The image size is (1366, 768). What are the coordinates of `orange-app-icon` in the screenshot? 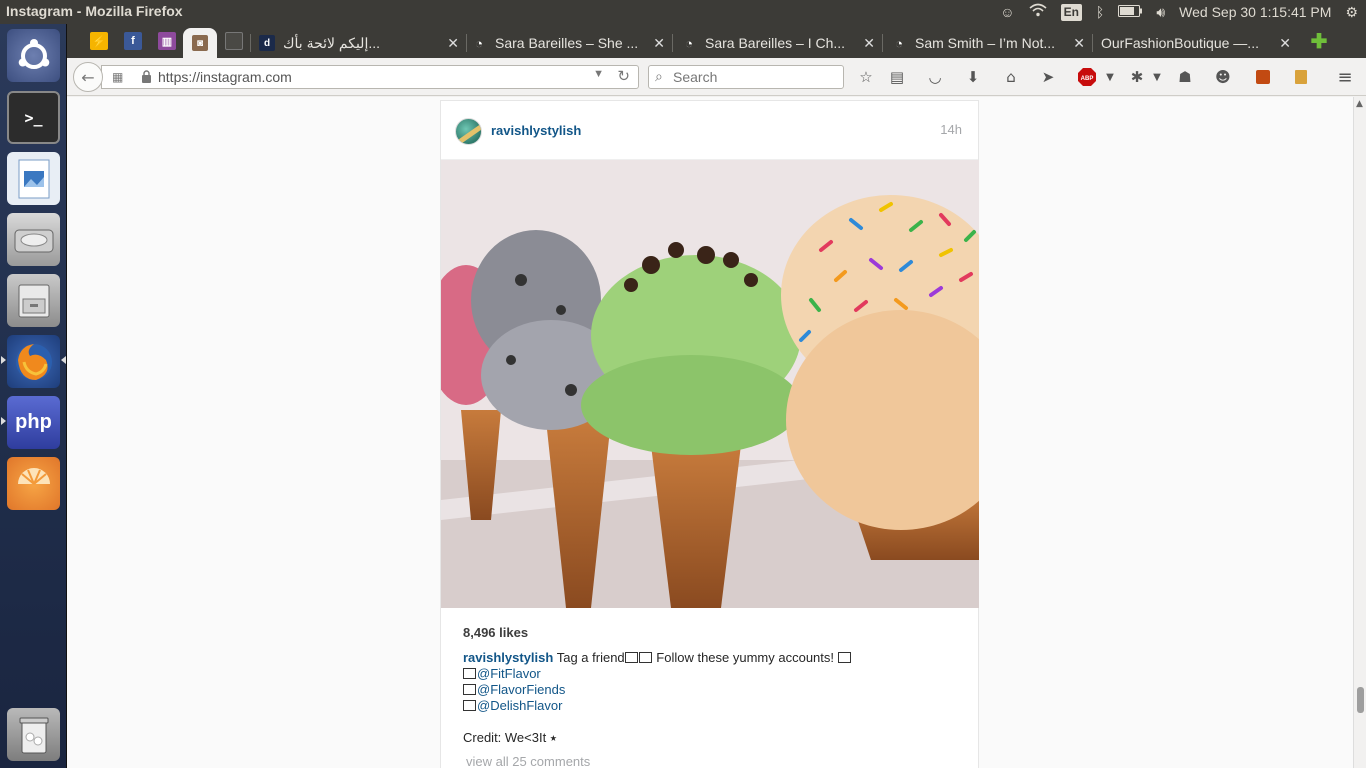 It's located at (33, 483).